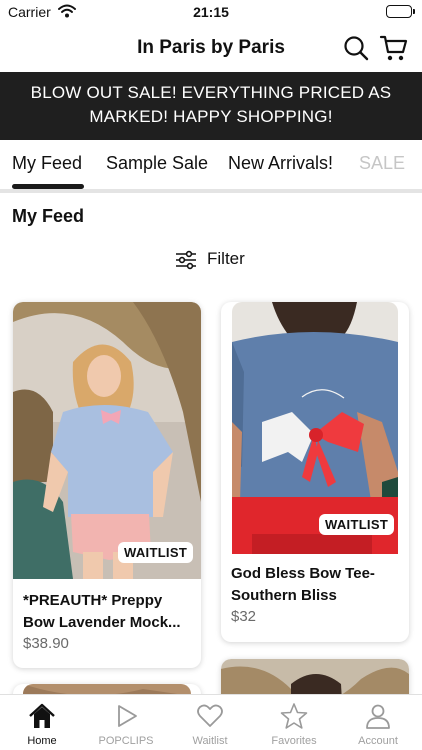 Image resolution: width=422 pixels, height=750 pixels. Describe the element at coordinates (294, 716) in the screenshot. I see `star-icon` at that location.